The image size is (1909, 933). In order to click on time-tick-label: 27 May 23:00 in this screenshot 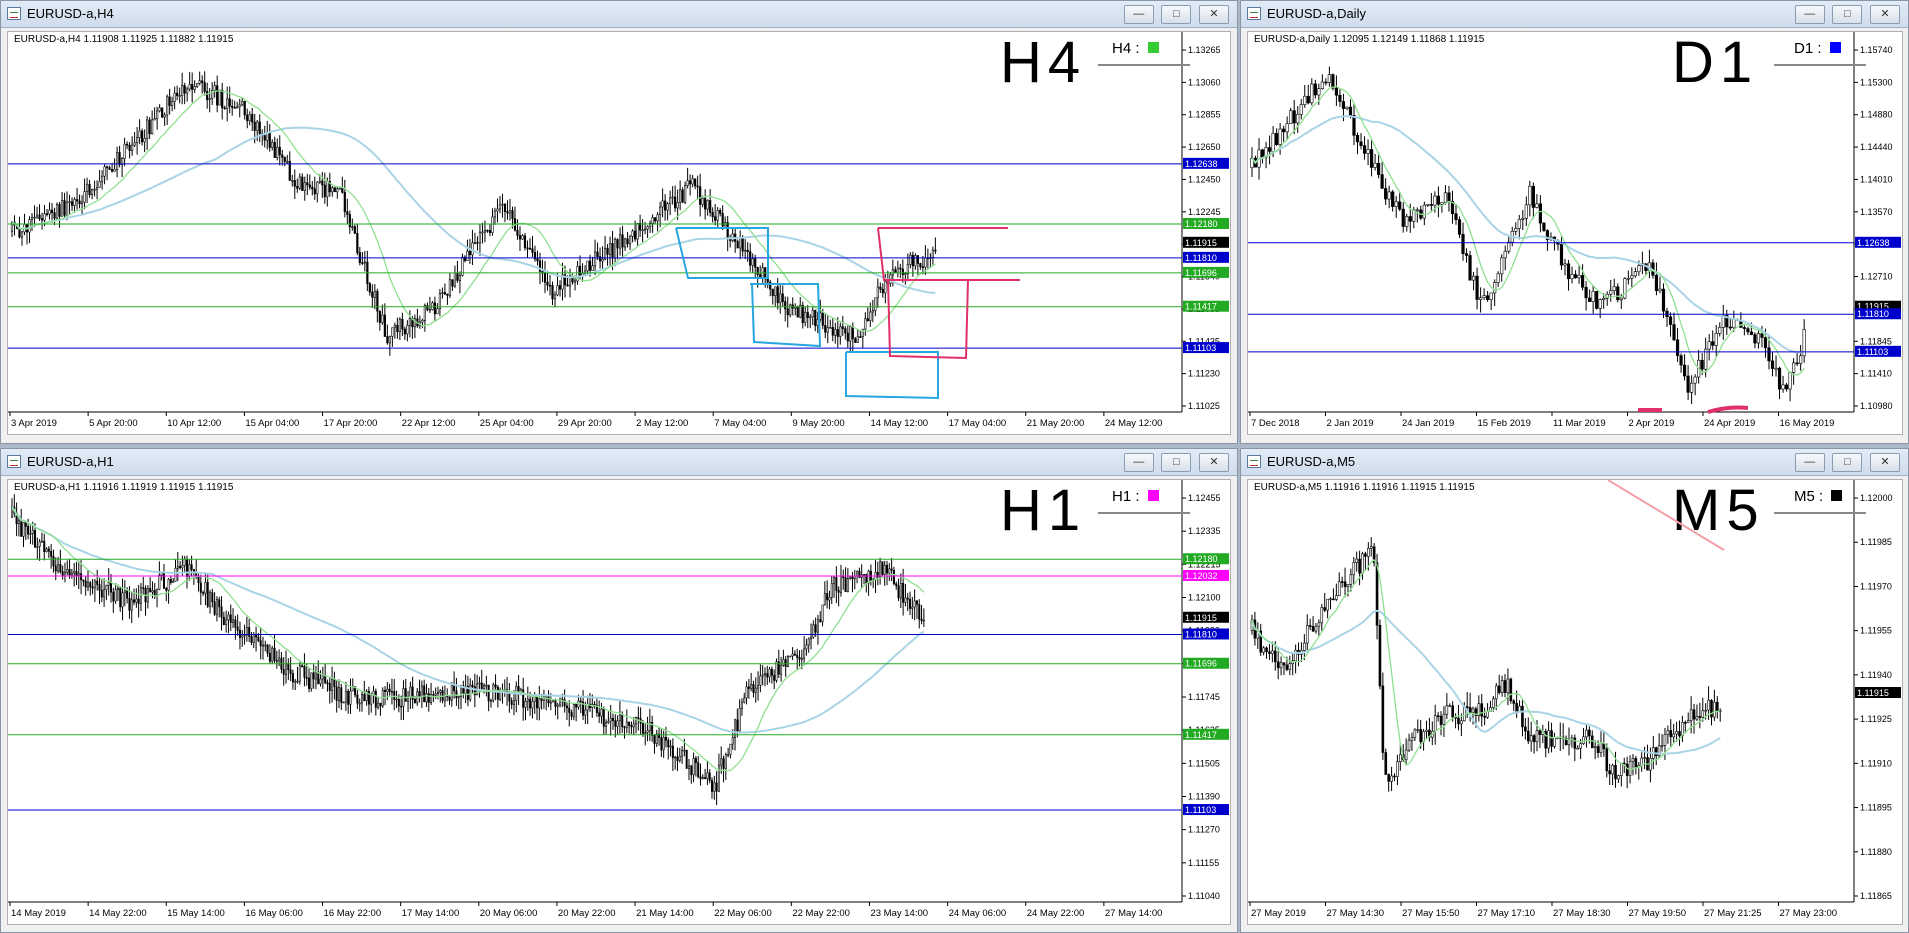, I will do `click(1809, 913)`.